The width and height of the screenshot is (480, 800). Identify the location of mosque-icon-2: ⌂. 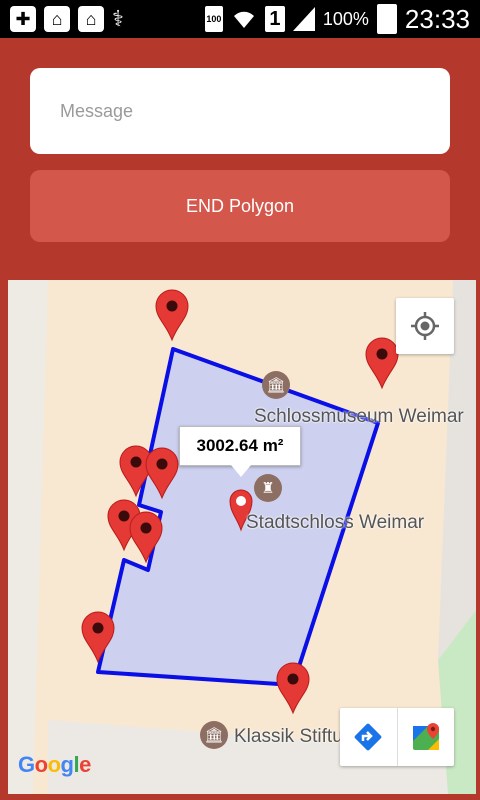
(91, 19).